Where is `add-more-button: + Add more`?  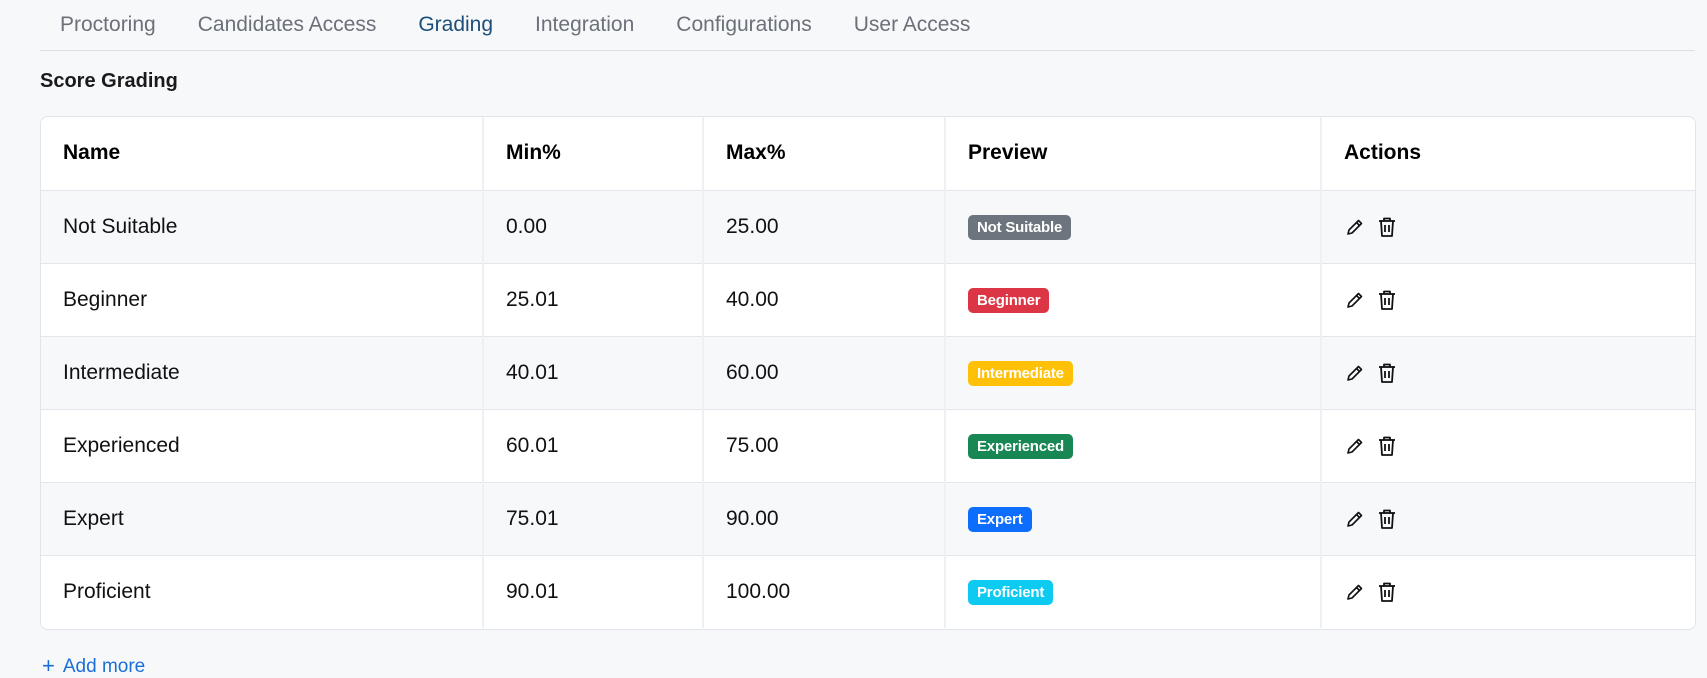
add-more-button: + Add more is located at coordinates (93, 666).